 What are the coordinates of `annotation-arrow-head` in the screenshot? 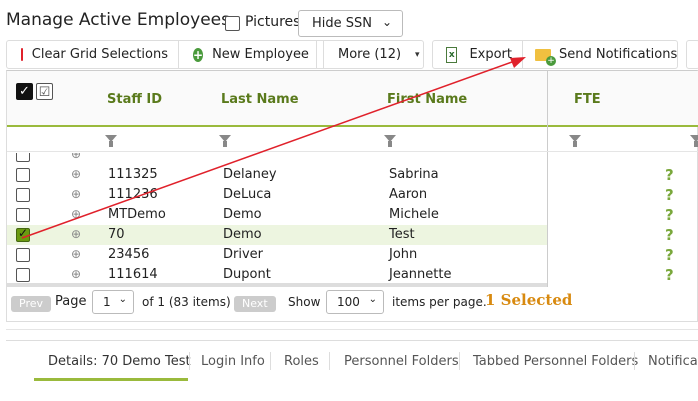 It's located at (518, 62).